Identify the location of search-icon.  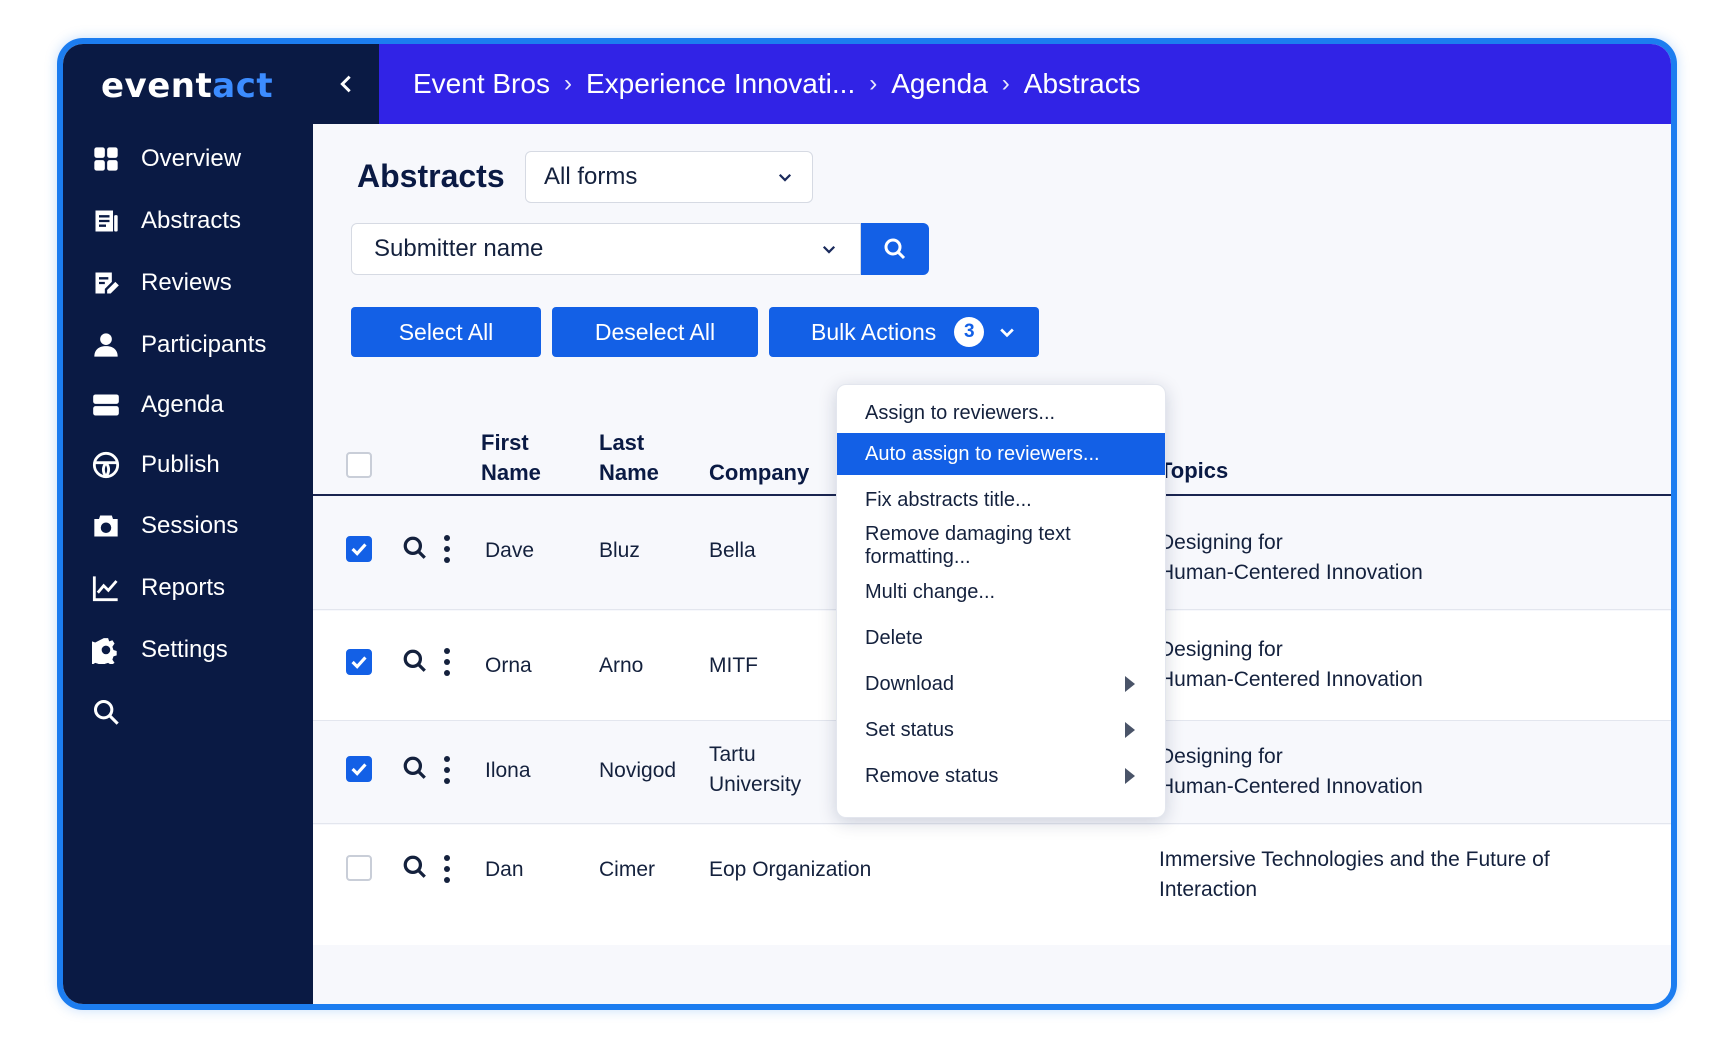
(895, 249).